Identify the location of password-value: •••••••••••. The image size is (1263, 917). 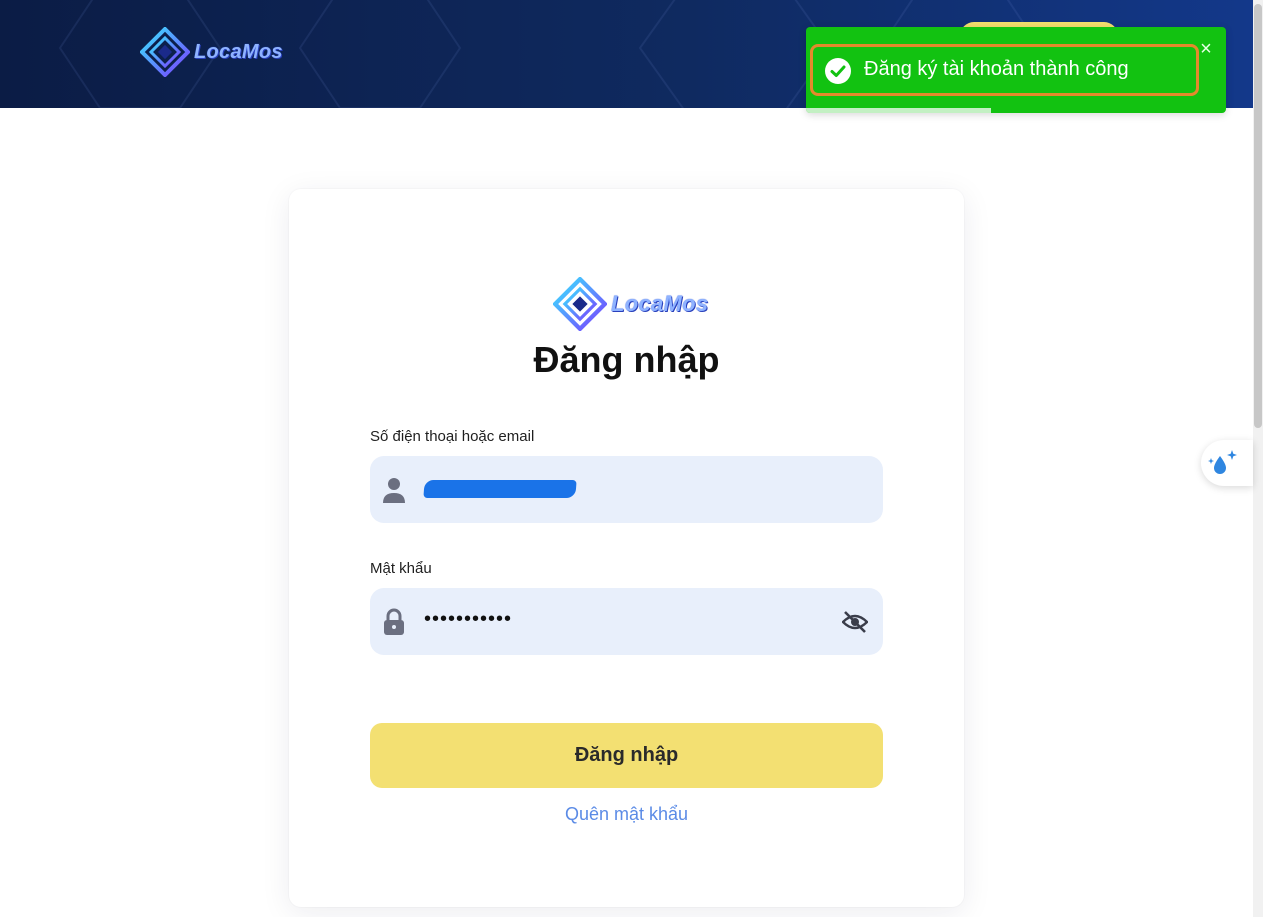
(468, 619).